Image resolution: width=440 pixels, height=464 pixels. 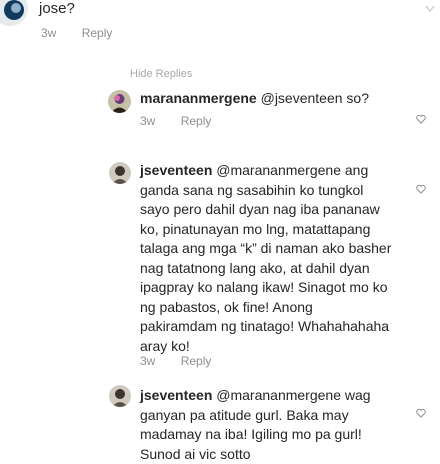 I want to click on avatar-marananmergene, so click(x=119, y=101).